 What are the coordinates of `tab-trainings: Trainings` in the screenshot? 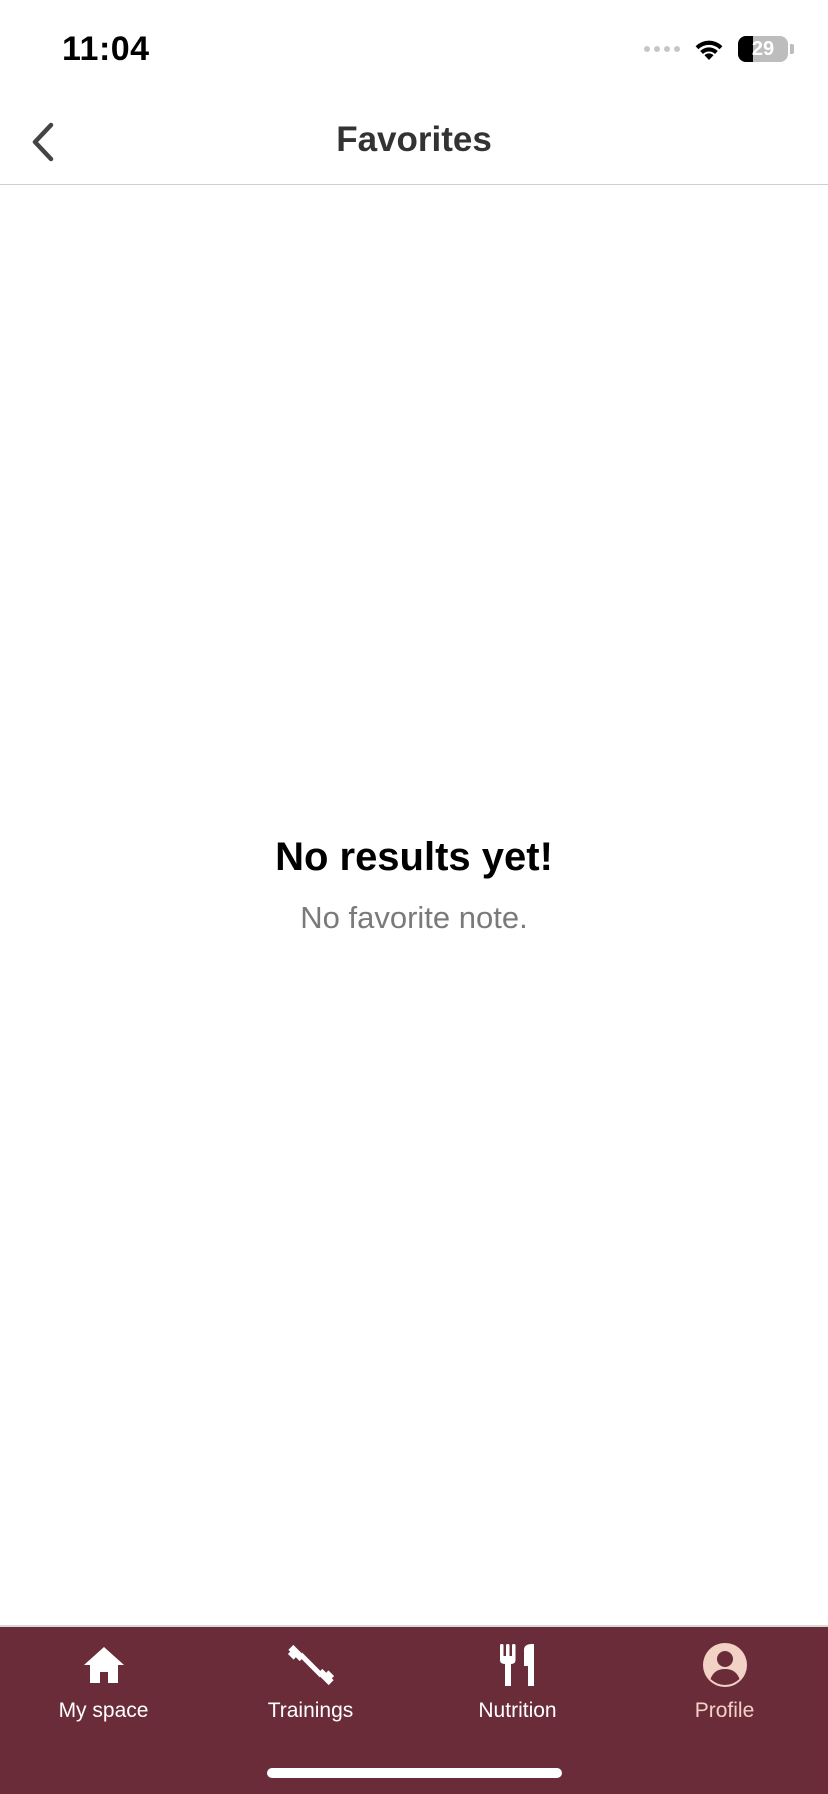 It's located at (310, 1691).